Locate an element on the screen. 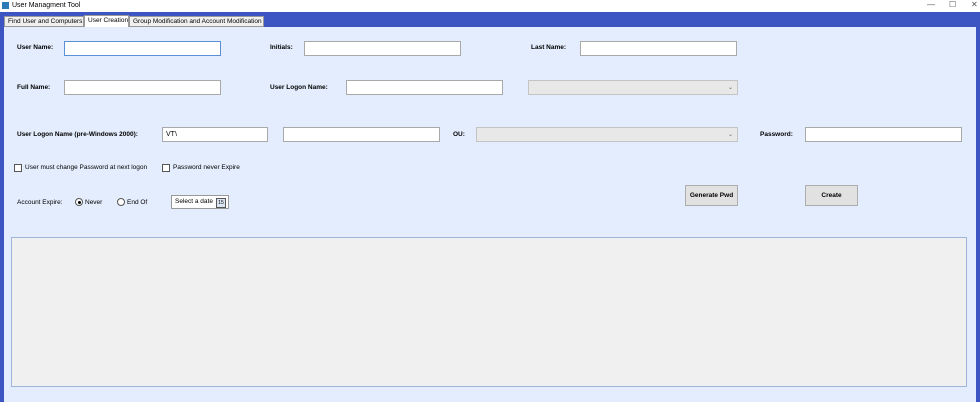 This screenshot has width=980, height=402. password-label: Password: is located at coordinates (776, 134).